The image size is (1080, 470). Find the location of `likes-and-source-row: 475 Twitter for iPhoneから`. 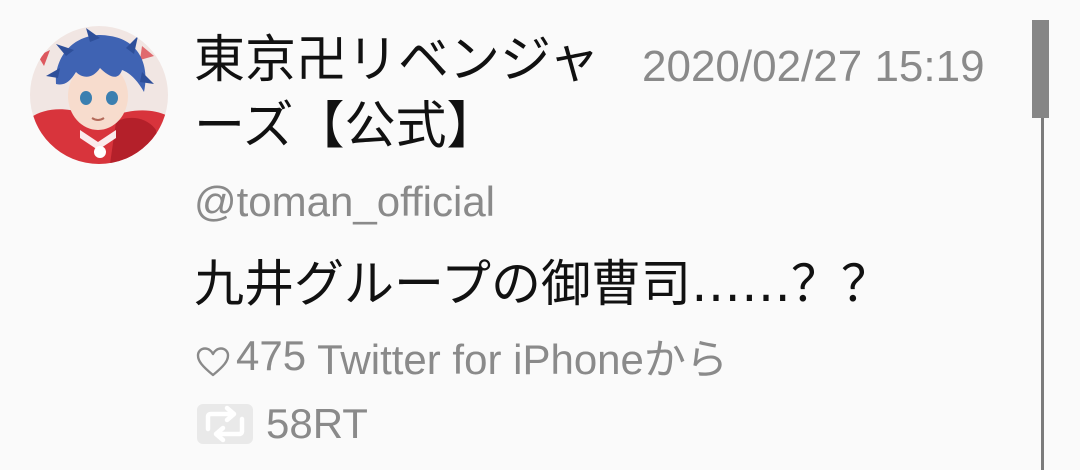

likes-and-source-row: 475 Twitter for iPhoneから is located at coordinates (462, 356).